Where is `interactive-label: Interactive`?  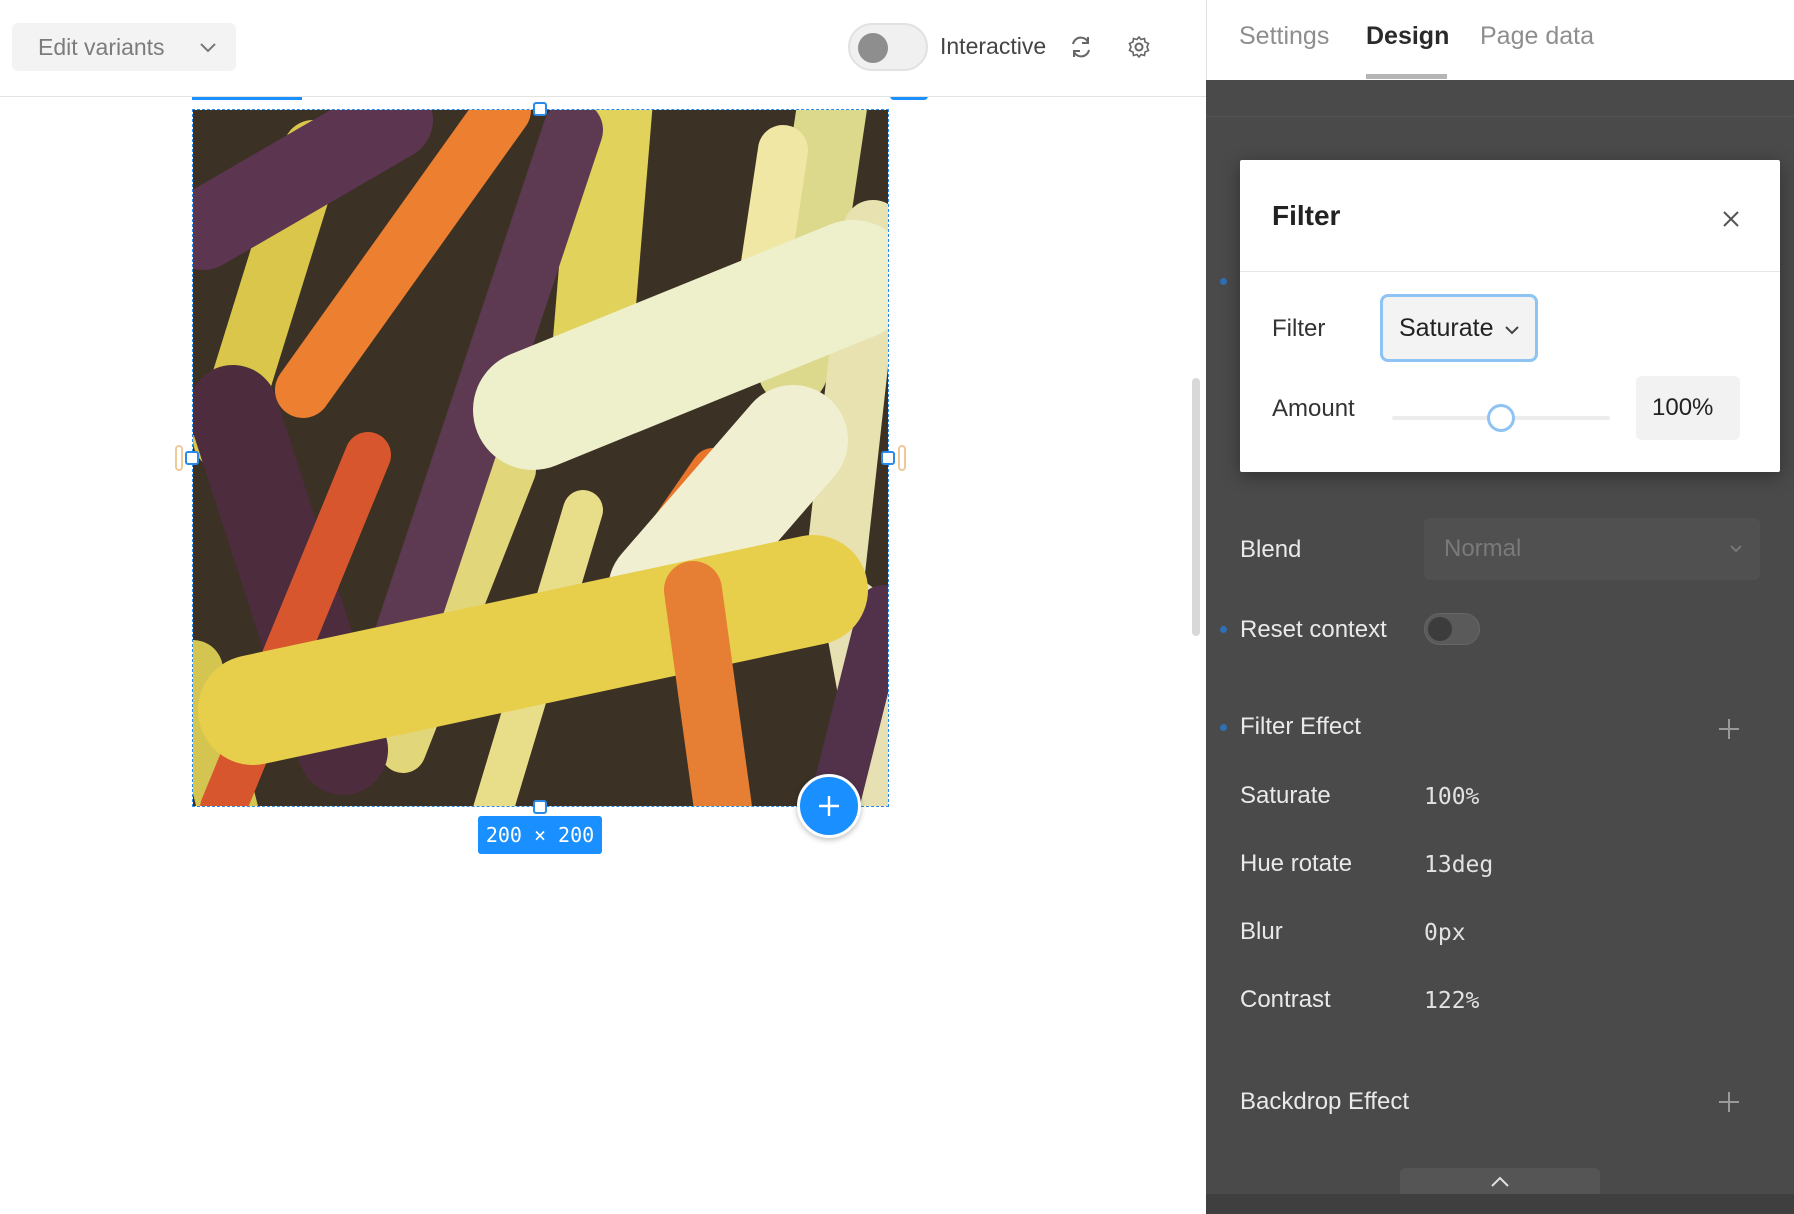 interactive-label: Interactive is located at coordinates (993, 46).